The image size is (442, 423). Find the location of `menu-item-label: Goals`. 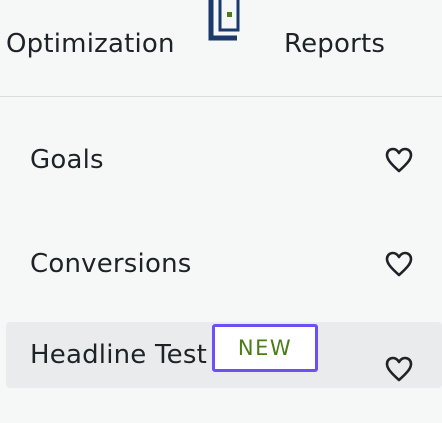

menu-item-label: Goals is located at coordinates (67, 160).